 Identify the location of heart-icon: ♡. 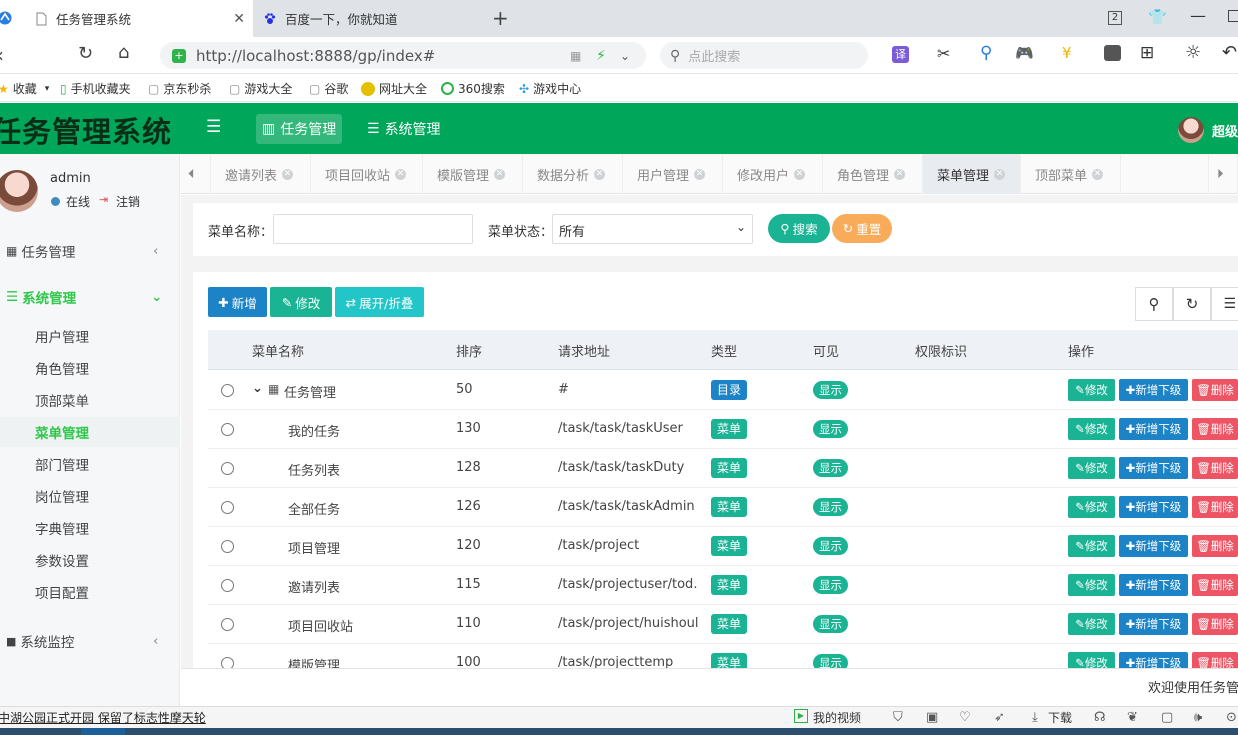
(965, 717).